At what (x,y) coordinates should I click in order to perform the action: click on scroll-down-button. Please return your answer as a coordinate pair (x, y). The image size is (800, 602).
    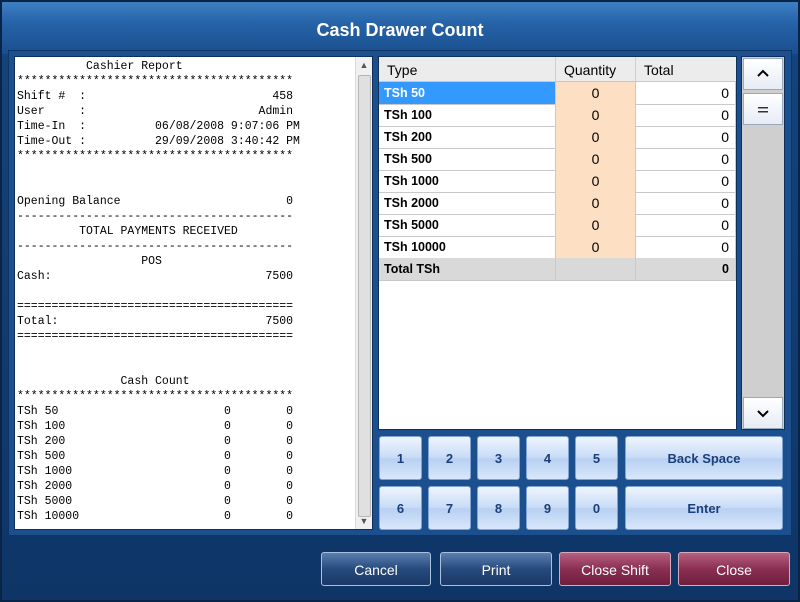
    Looking at the image, I should click on (763, 413).